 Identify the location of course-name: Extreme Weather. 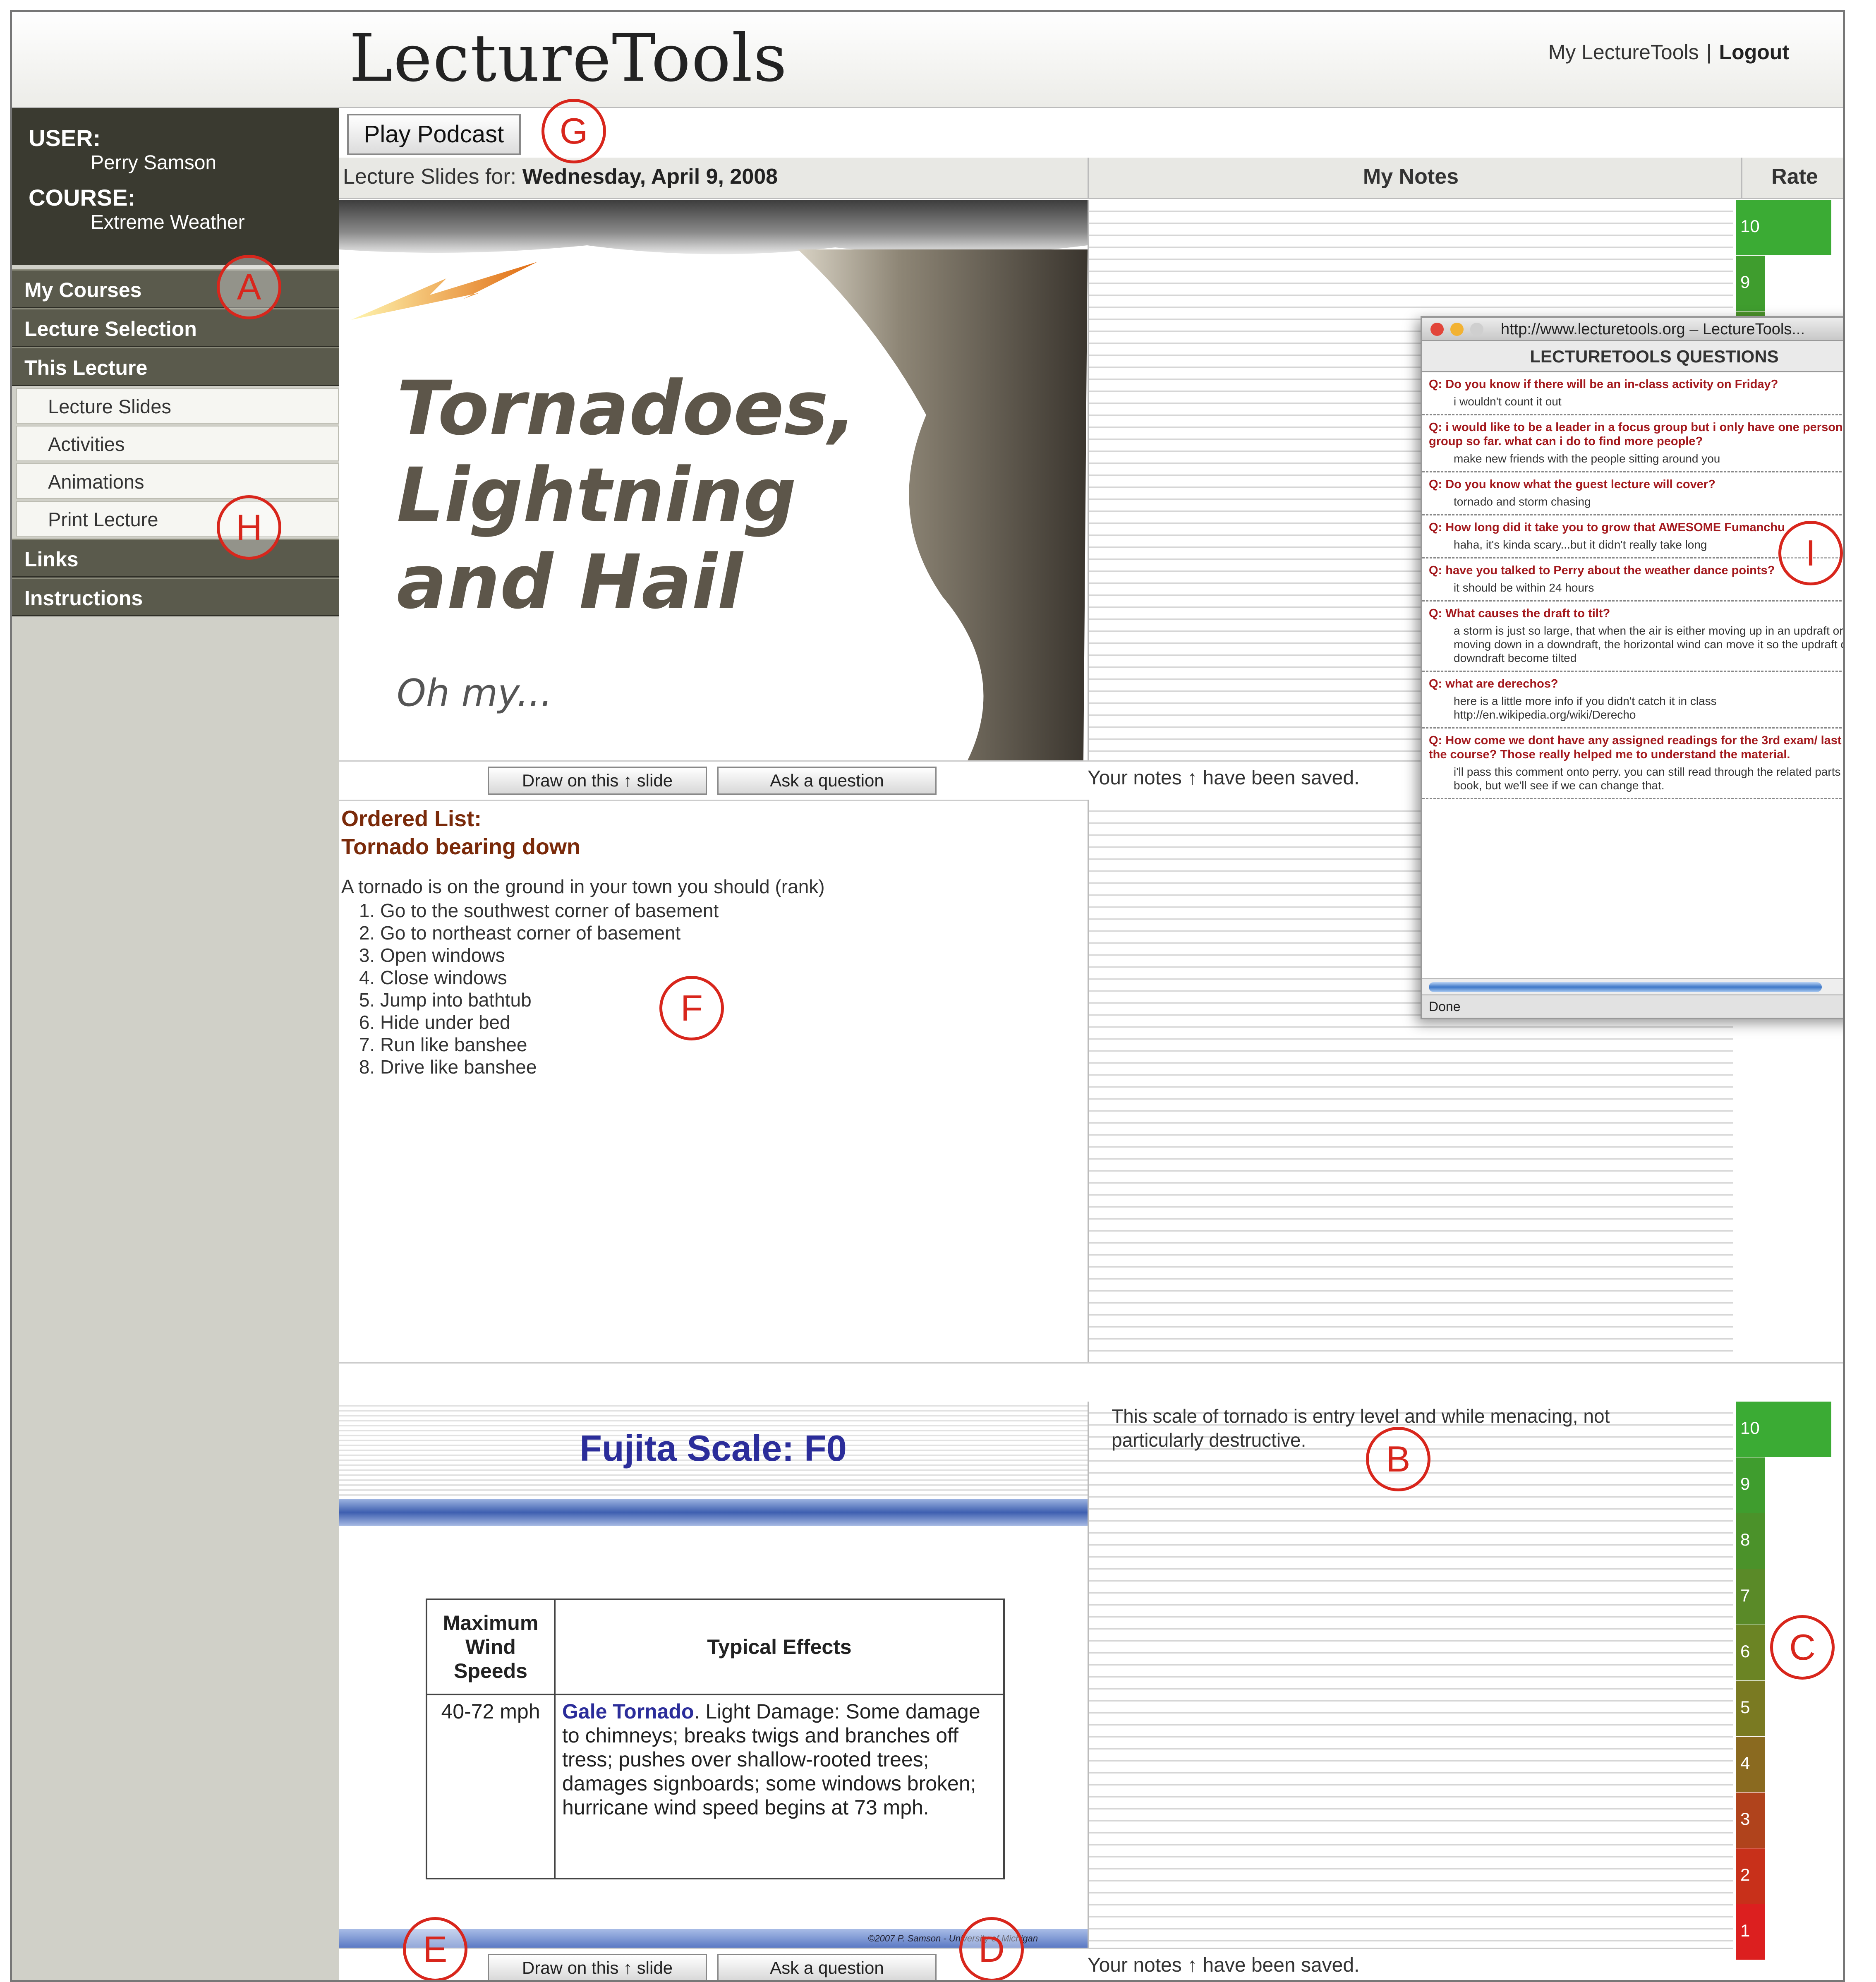
(168, 222).